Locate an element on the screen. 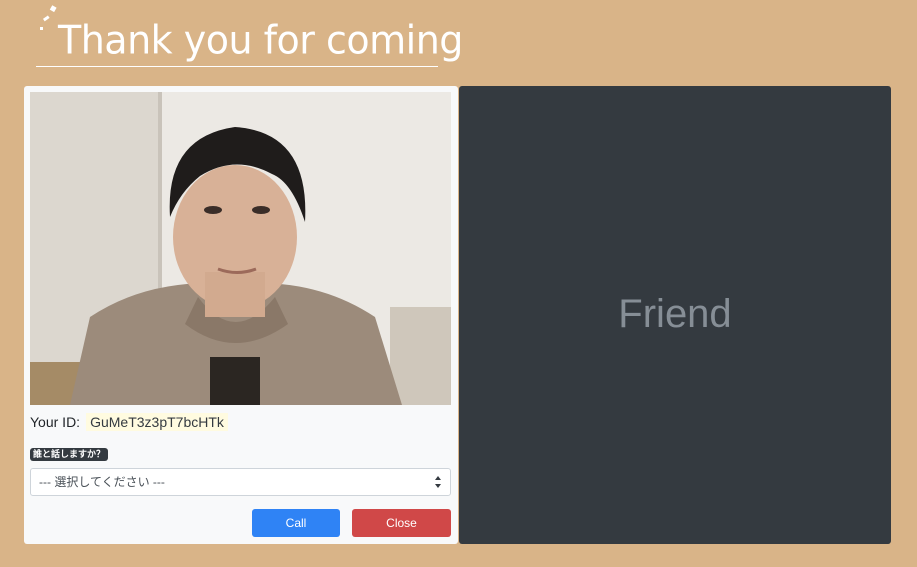  your-id-row: Your ID: GuMeT3z3pT7bcHTk is located at coordinates (129, 422).